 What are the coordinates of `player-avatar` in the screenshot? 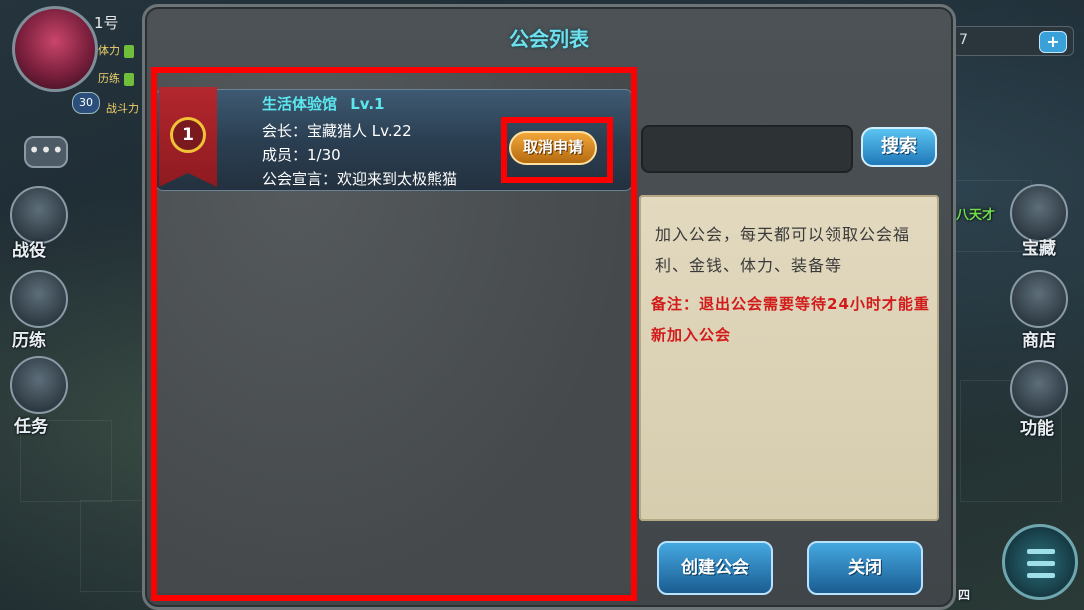 It's located at (55, 49).